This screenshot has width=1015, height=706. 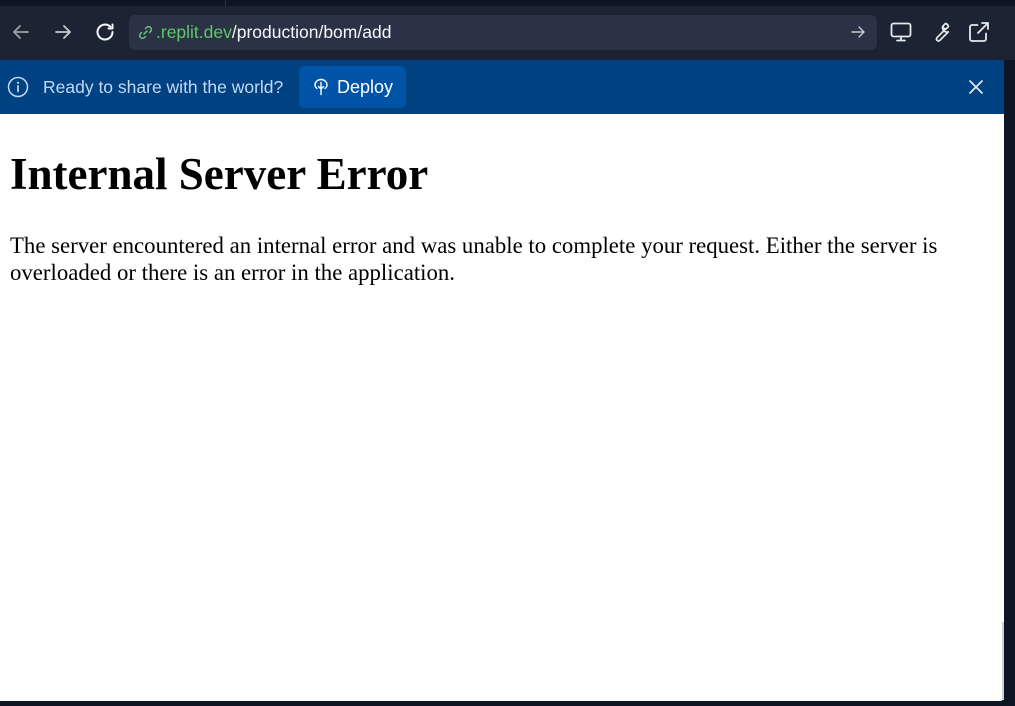 I want to click on close-banner-button, so click(x=976, y=87).